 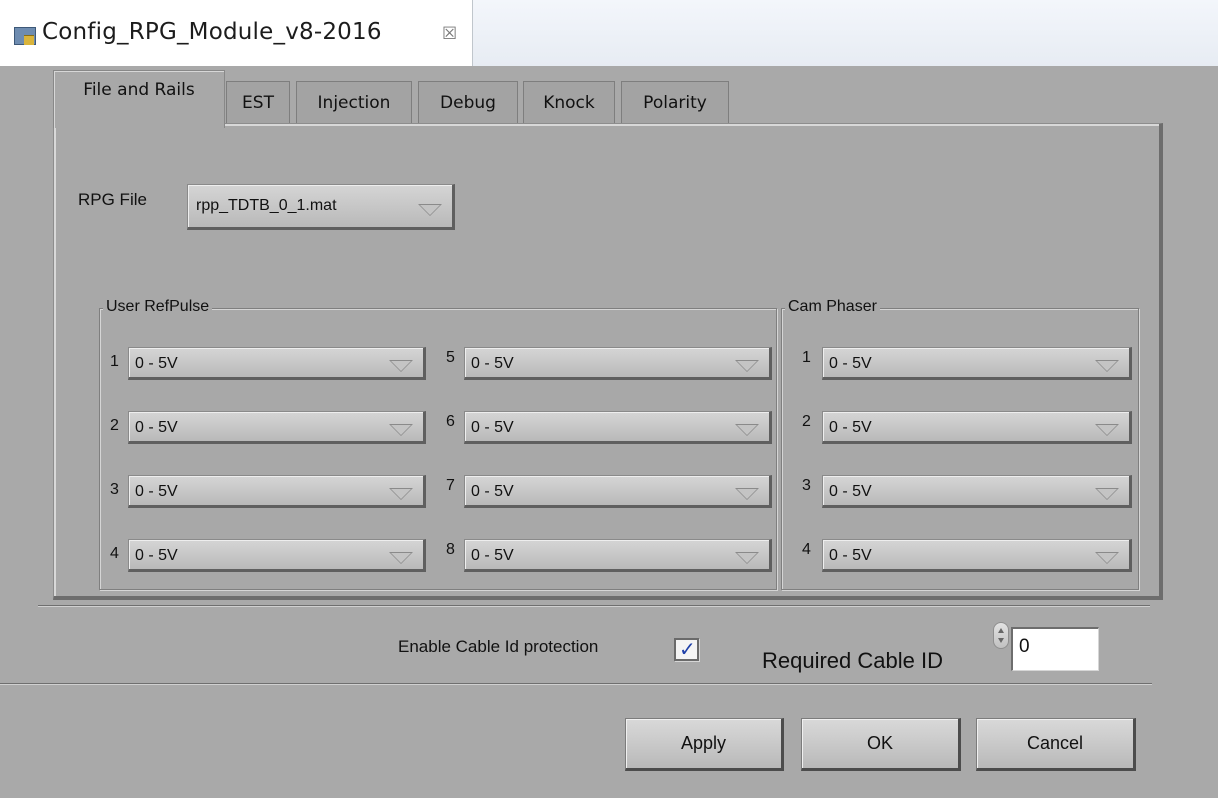 I want to click on tab-label: Polarity, so click(x=675, y=103).